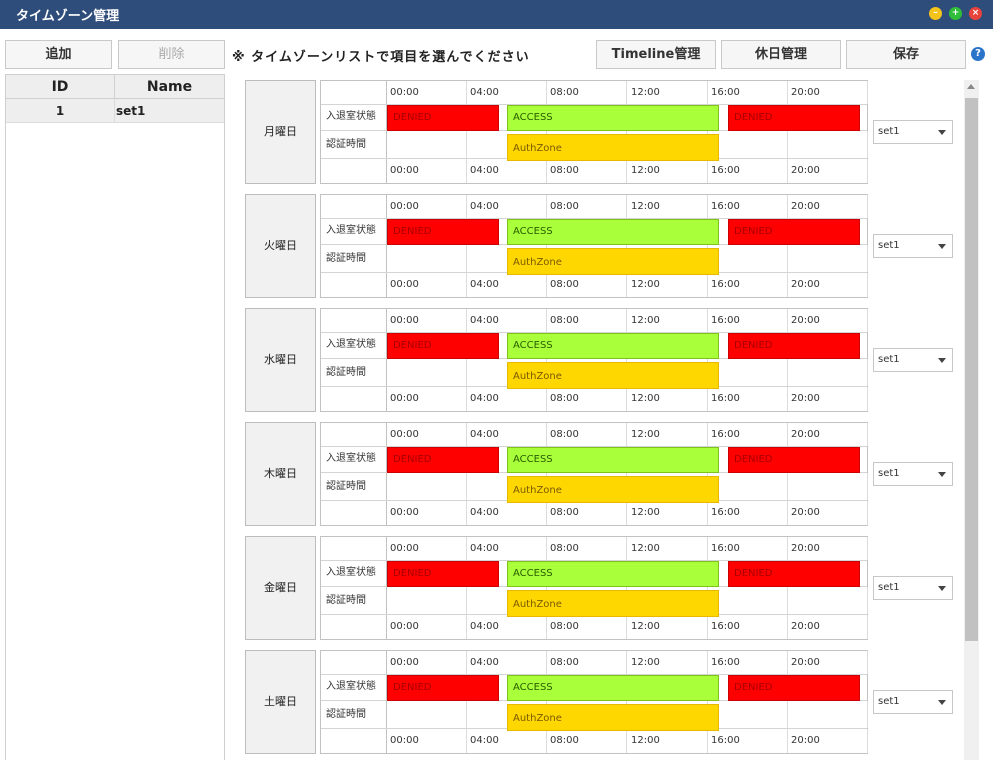 This screenshot has height=760, width=993. Describe the element at coordinates (60, 86) in the screenshot. I see `id-column-header: ID` at that location.